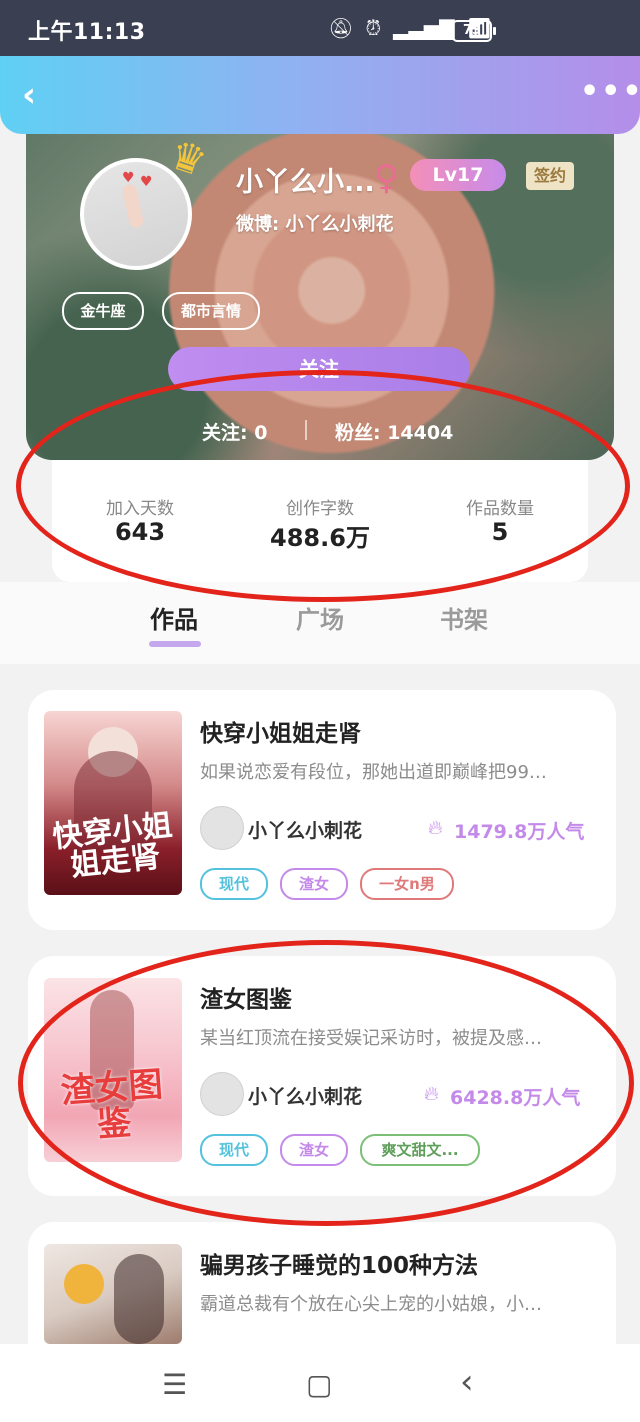 This screenshot has height=1422, width=640. Describe the element at coordinates (234, 884) in the screenshot. I see `book-tag: 现代` at that location.